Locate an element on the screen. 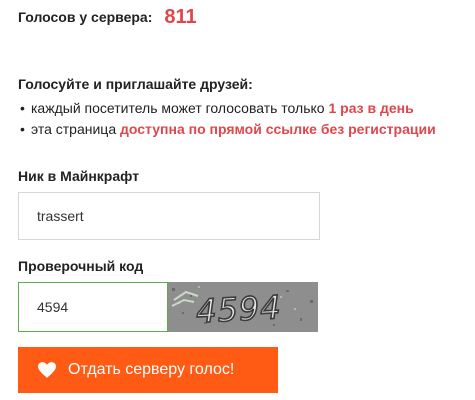  votes-summary: Голосов у сервера: 811 is located at coordinates (107, 17).